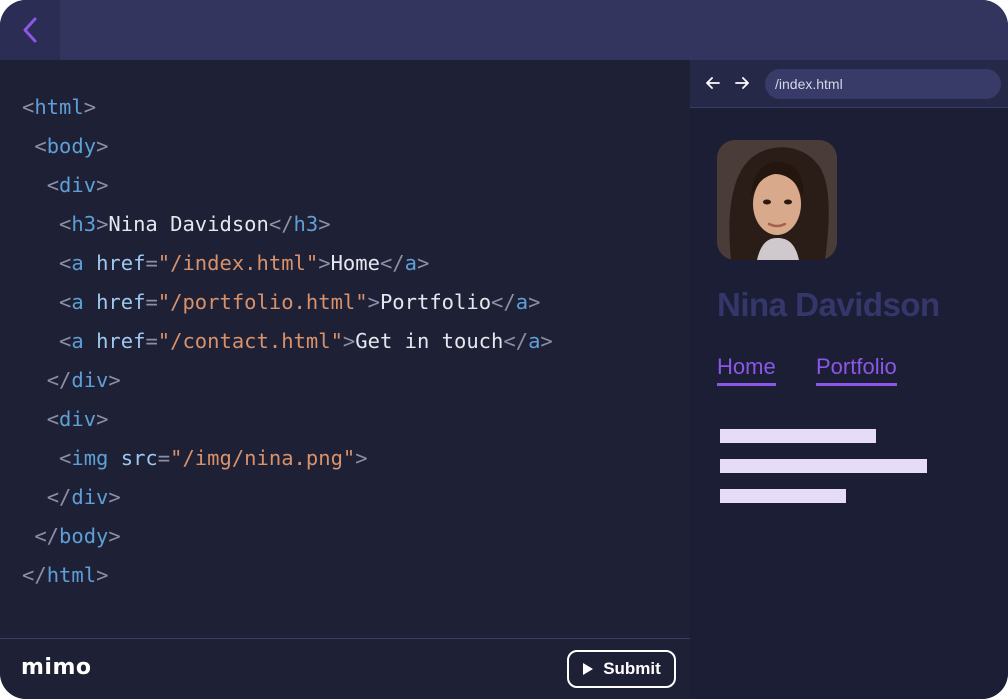 The width and height of the screenshot is (1008, 699). I want to click on profile-photo, so click(777, 200).